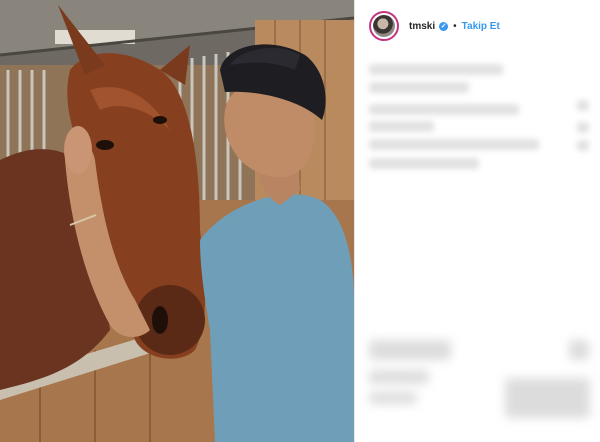 Image resolution: width=600 pixels, height=442 pixels. I want to click on avatar-image, so click(384, 26).